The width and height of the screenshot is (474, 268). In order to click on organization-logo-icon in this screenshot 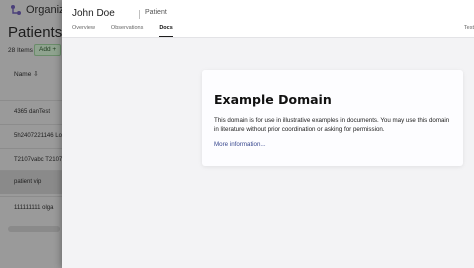, I will do `click(16, 10)`.